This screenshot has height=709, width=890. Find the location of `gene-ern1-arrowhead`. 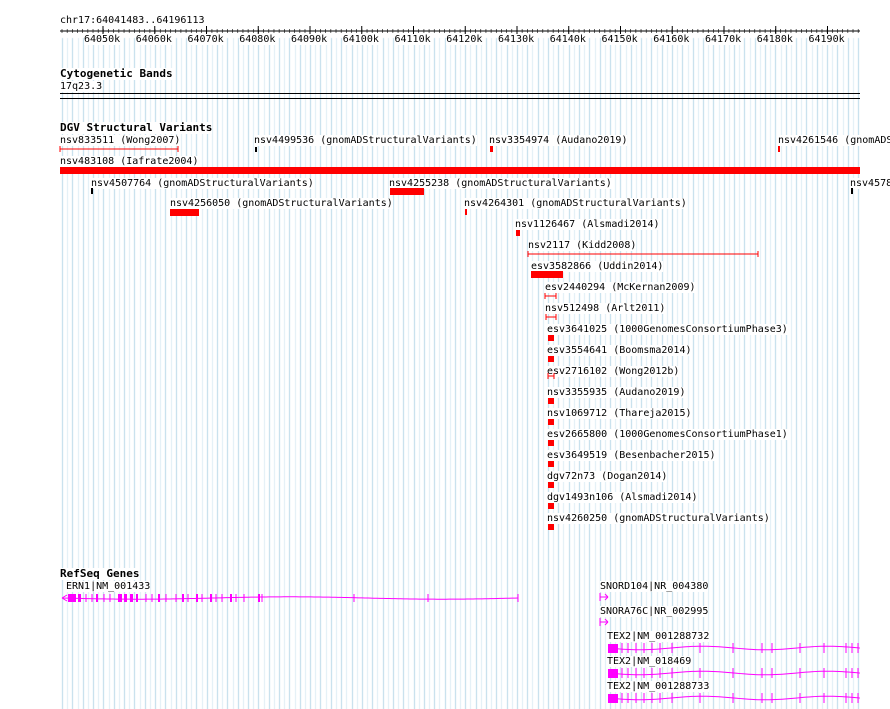

gene-ern1-arrowhead is located at coordinates (64, 596).